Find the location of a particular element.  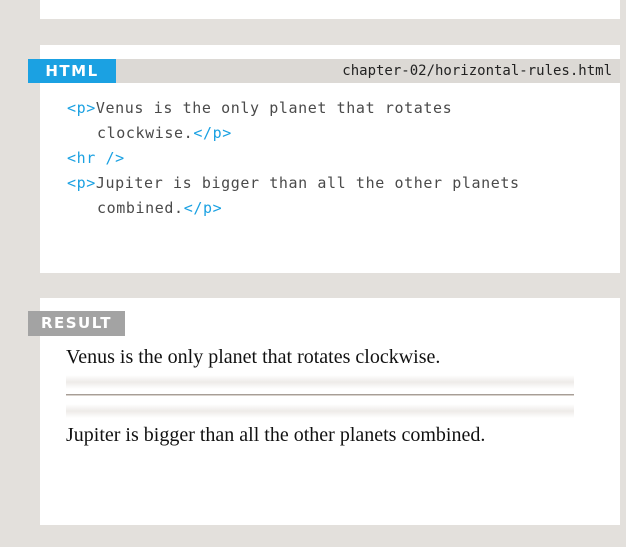

result-label: RESULT is located at coordinates (76, 323).